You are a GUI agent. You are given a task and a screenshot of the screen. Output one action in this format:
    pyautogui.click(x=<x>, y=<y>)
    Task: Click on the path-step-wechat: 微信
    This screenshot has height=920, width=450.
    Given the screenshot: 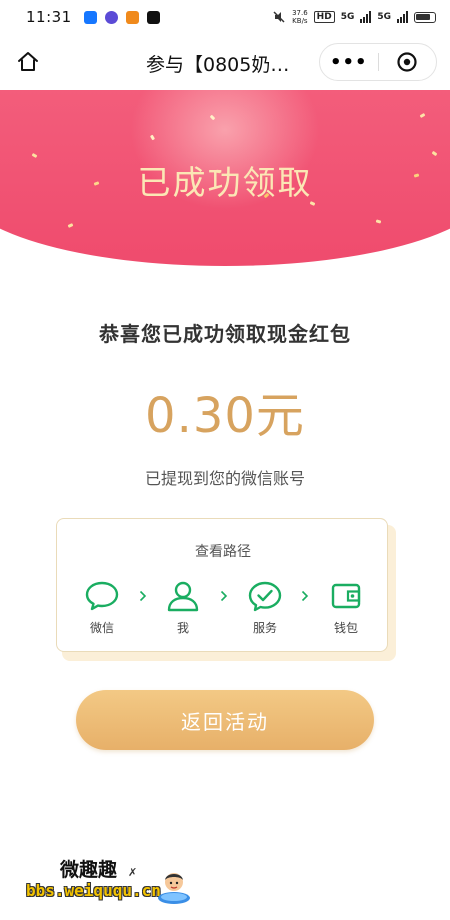 What is the action you would take?
    pyautogui.click(x=102, y=607)
    